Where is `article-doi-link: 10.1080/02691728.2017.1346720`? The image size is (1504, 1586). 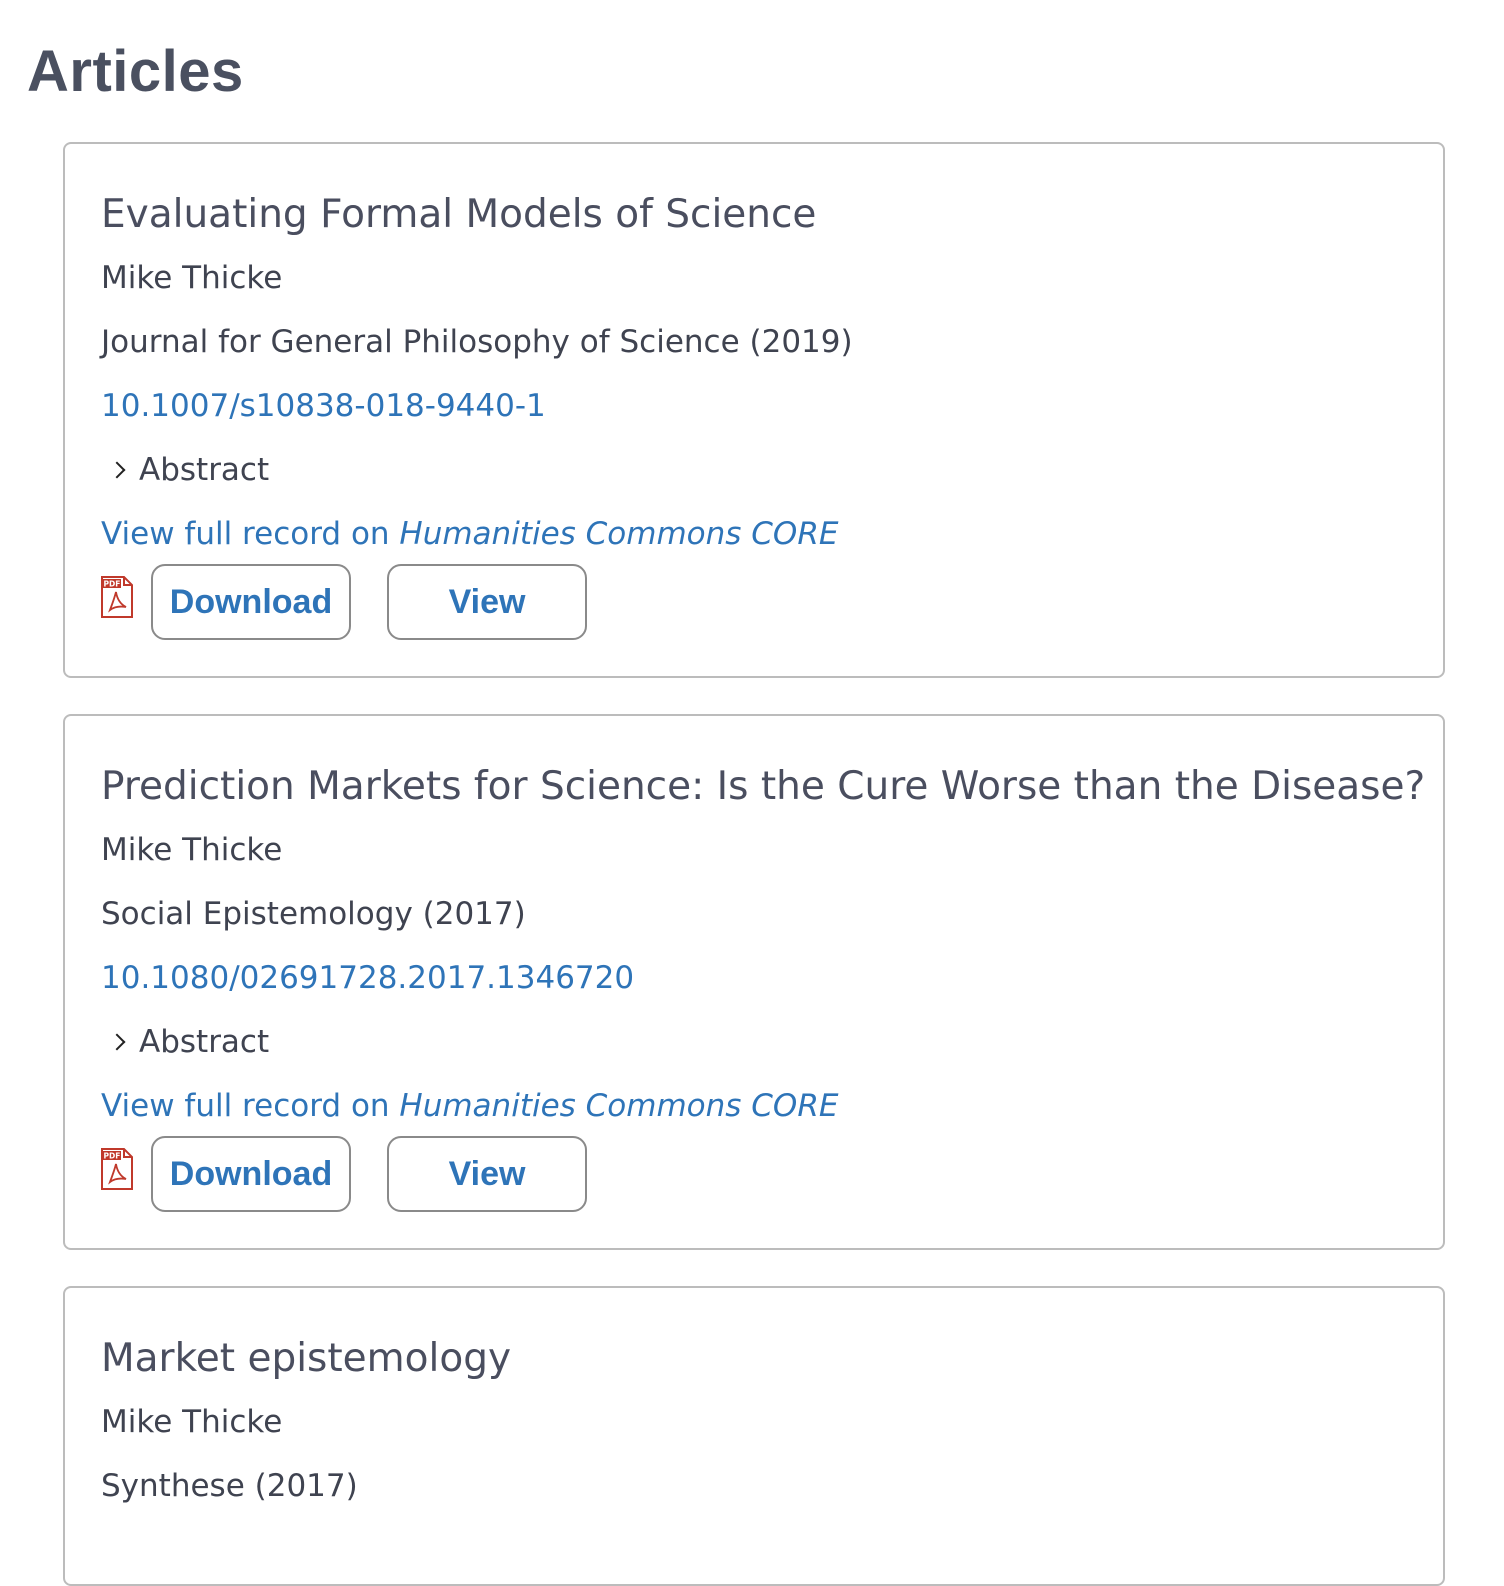 article-doi-link: 10.1080/02691728.2017.1346720 is located at coordinates (367, 978).